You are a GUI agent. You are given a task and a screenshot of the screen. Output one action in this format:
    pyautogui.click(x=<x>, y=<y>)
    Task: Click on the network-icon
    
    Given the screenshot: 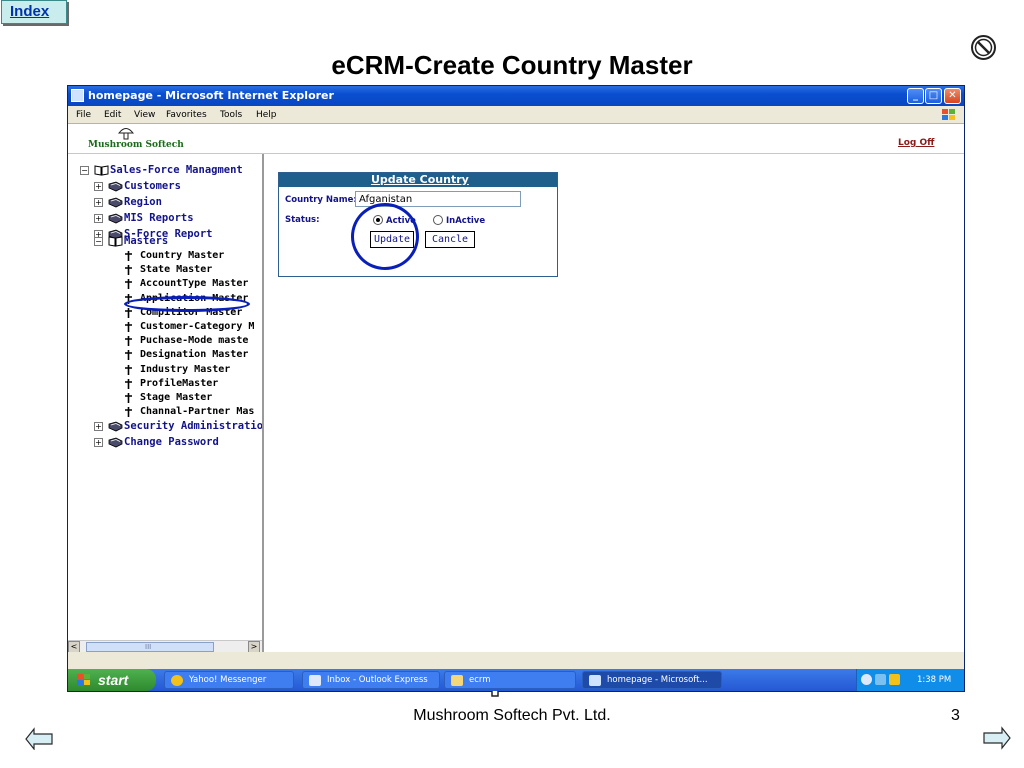 What is the action you would take?
    pyautogui.click(x=880, y=679)
    